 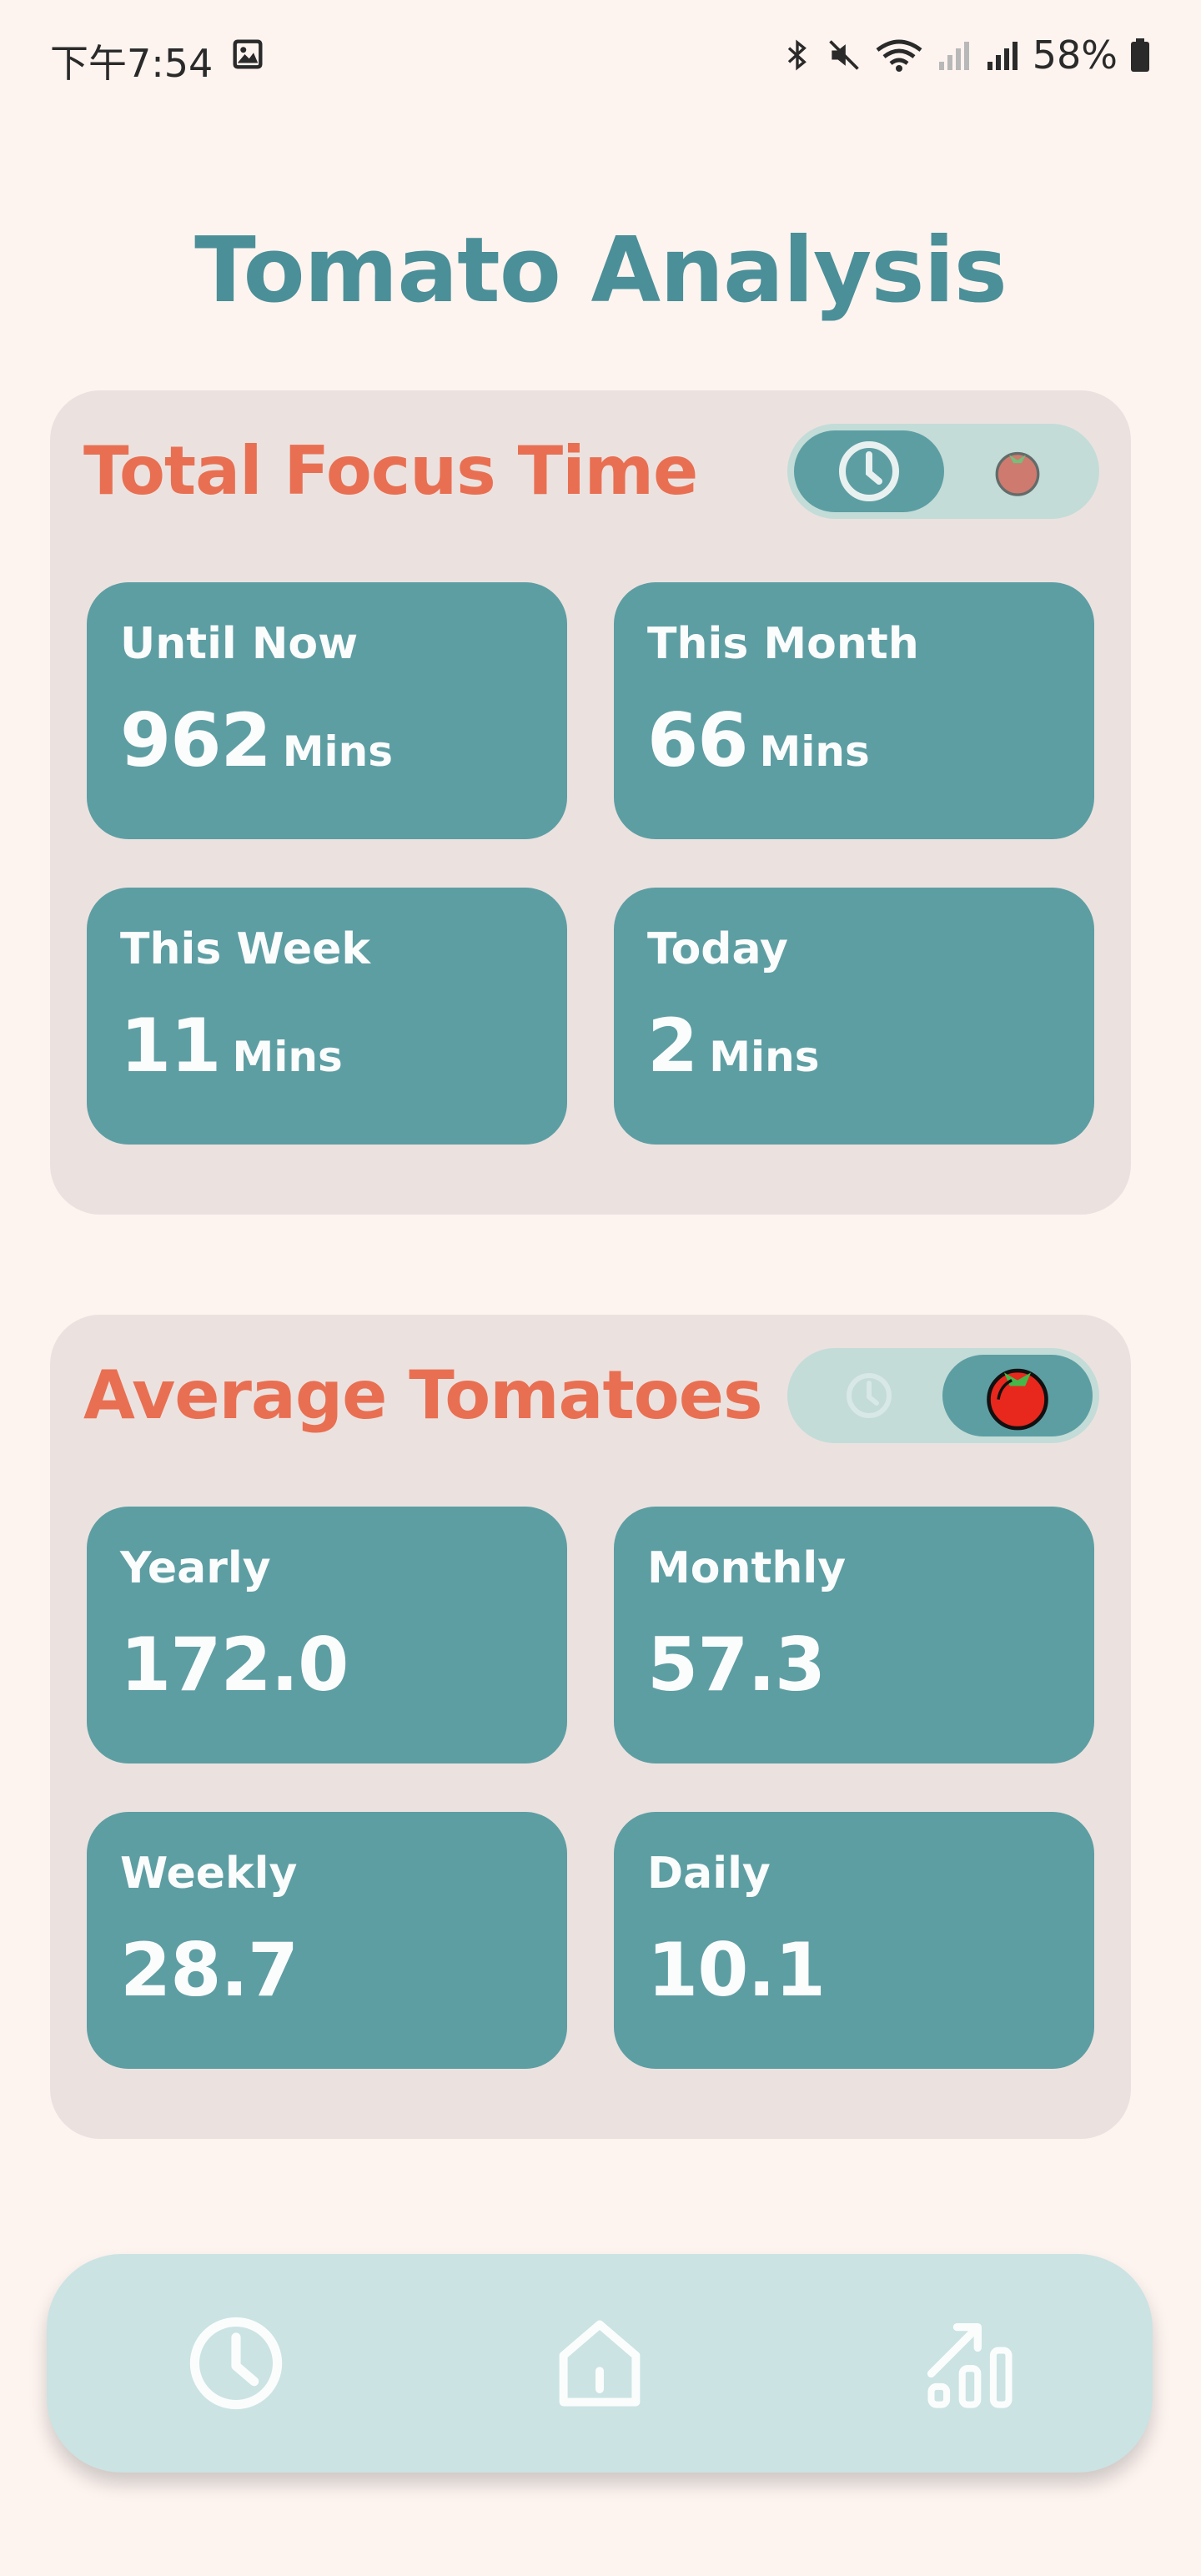 I want to click on stat-label: Weekly, so click(x=209, y=1874).